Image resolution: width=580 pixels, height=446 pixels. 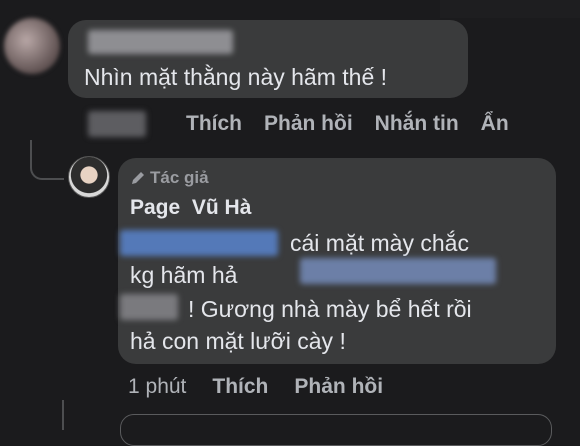 I want to click on reply-author-name: Page Vũ Hà, so click(x=190, y=208).